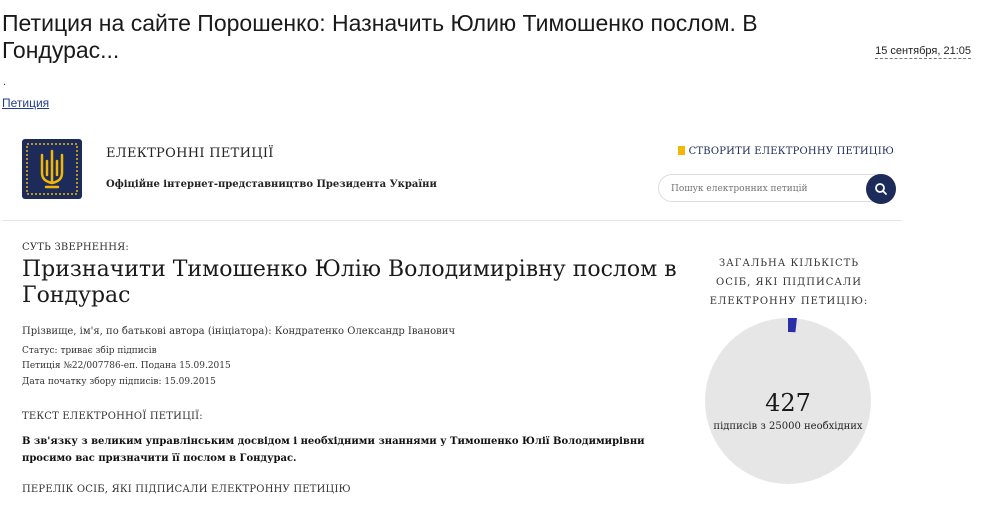 The height and width of the screenshot is (531, 981). I want to click on create-petition-link: СТВОРИТИ ЕЛЕКТРОННУ ПЕТИЦІЮ, so click(785, 151).